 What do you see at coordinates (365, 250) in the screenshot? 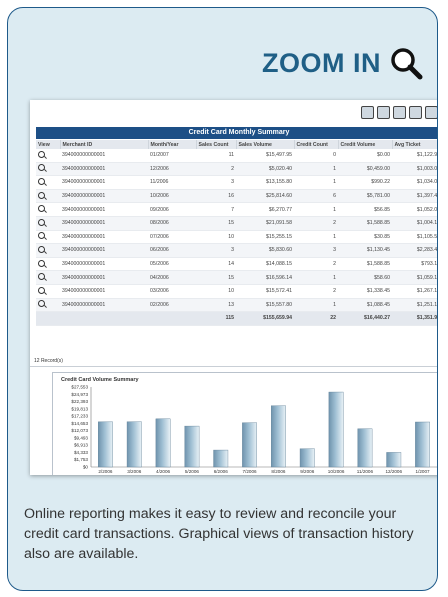
I see `table-cell: $1,130.45` at bounding box center [365, 250].